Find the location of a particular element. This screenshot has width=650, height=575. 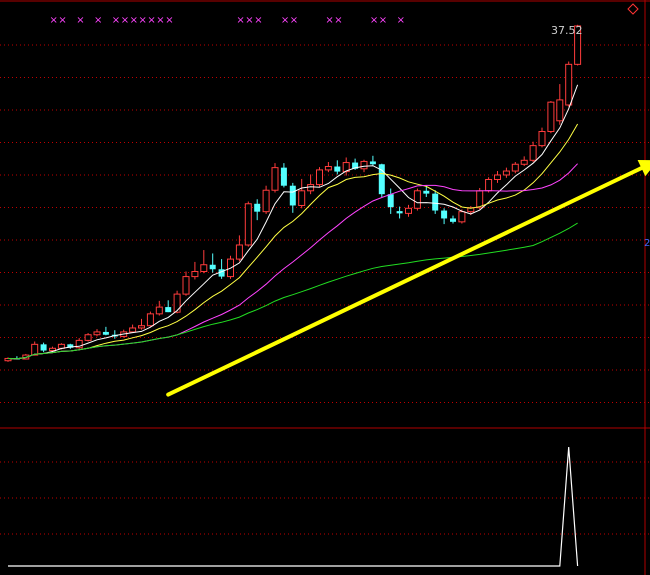

signal-markers: × × × × × × × × × × × × × × × × × × × × × is located at coordinates (227, 20).